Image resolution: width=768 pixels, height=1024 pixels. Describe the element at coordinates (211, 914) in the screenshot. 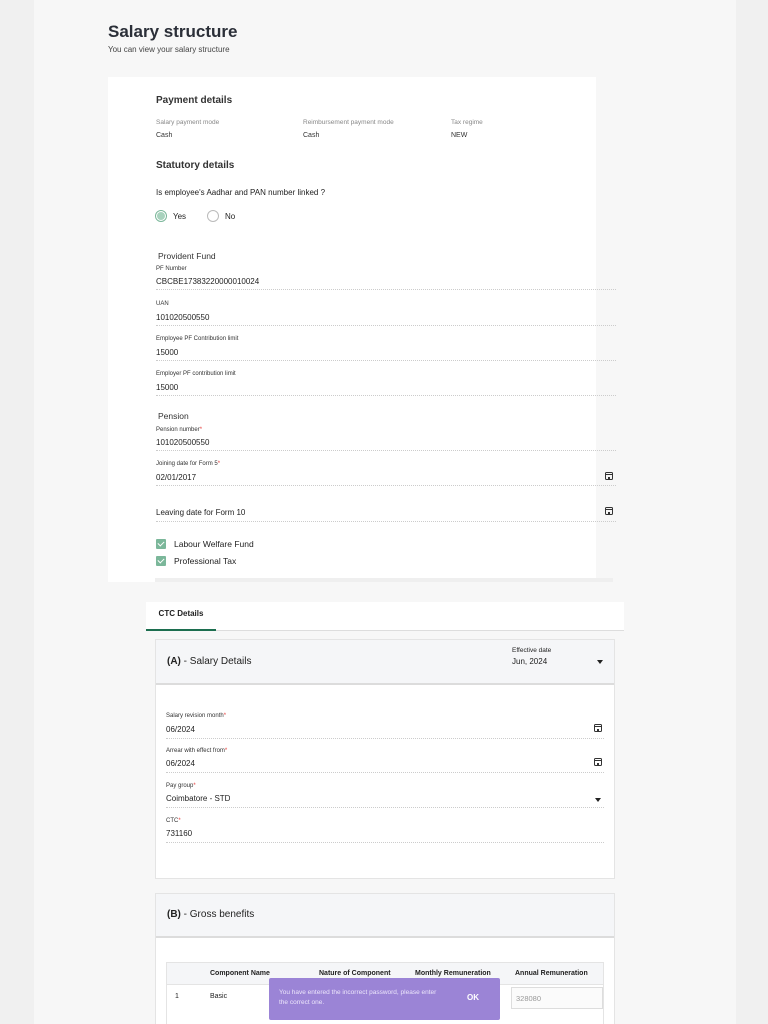

I see `gross-benefits-title: (B) - Gross benefits` at that location.